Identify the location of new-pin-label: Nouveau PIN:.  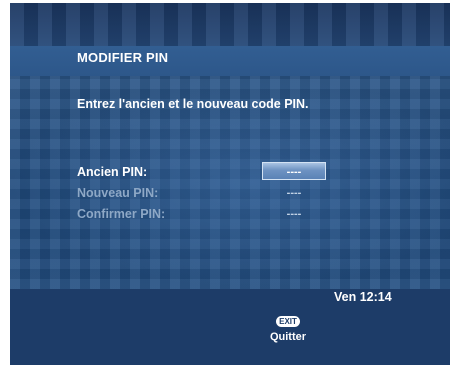
(118, 193).